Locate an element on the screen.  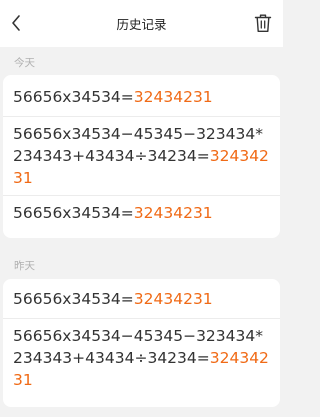
page-title: 历史记录 is located at coordinates (141, 24).